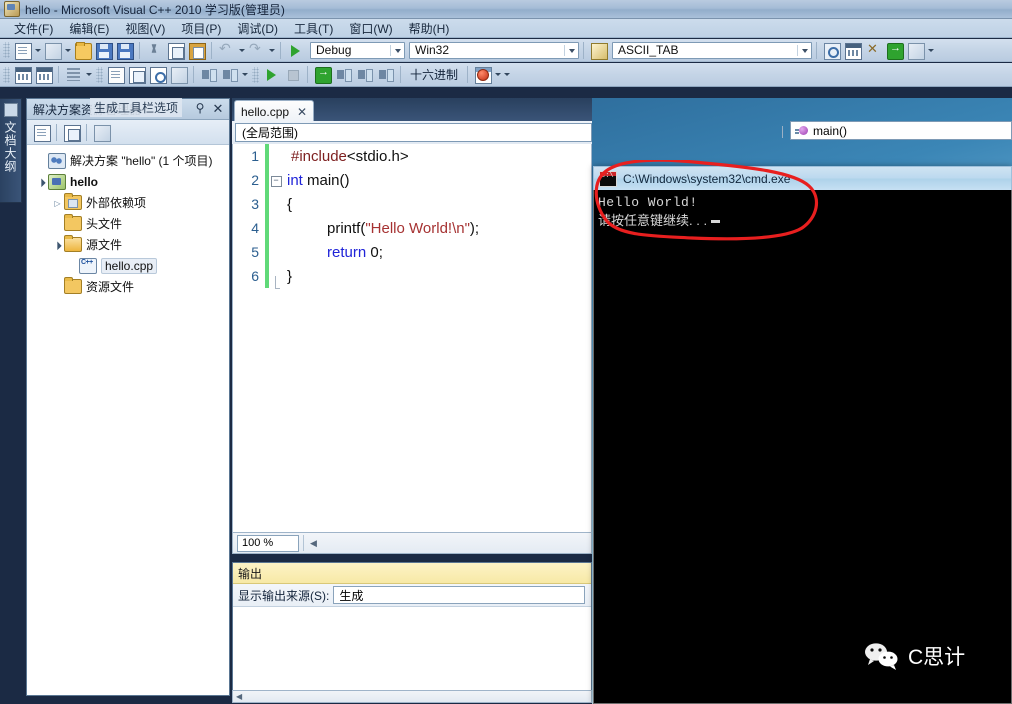 The width and height of the screenshot is (1012, 704). I want to click on hex-display-label: 十六进制, so click(434, 74).